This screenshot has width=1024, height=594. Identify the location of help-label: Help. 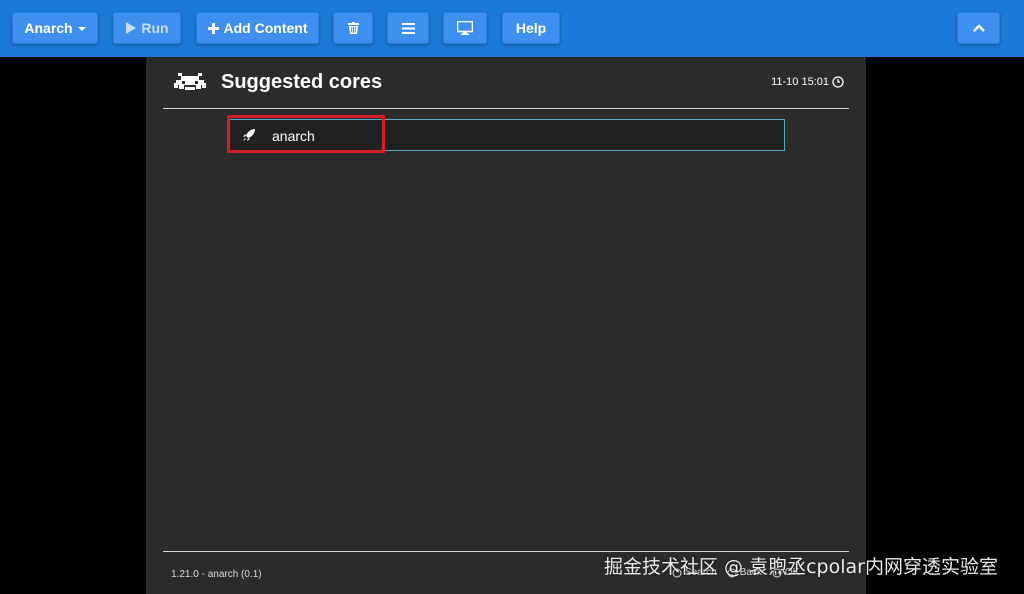
(531, 28).